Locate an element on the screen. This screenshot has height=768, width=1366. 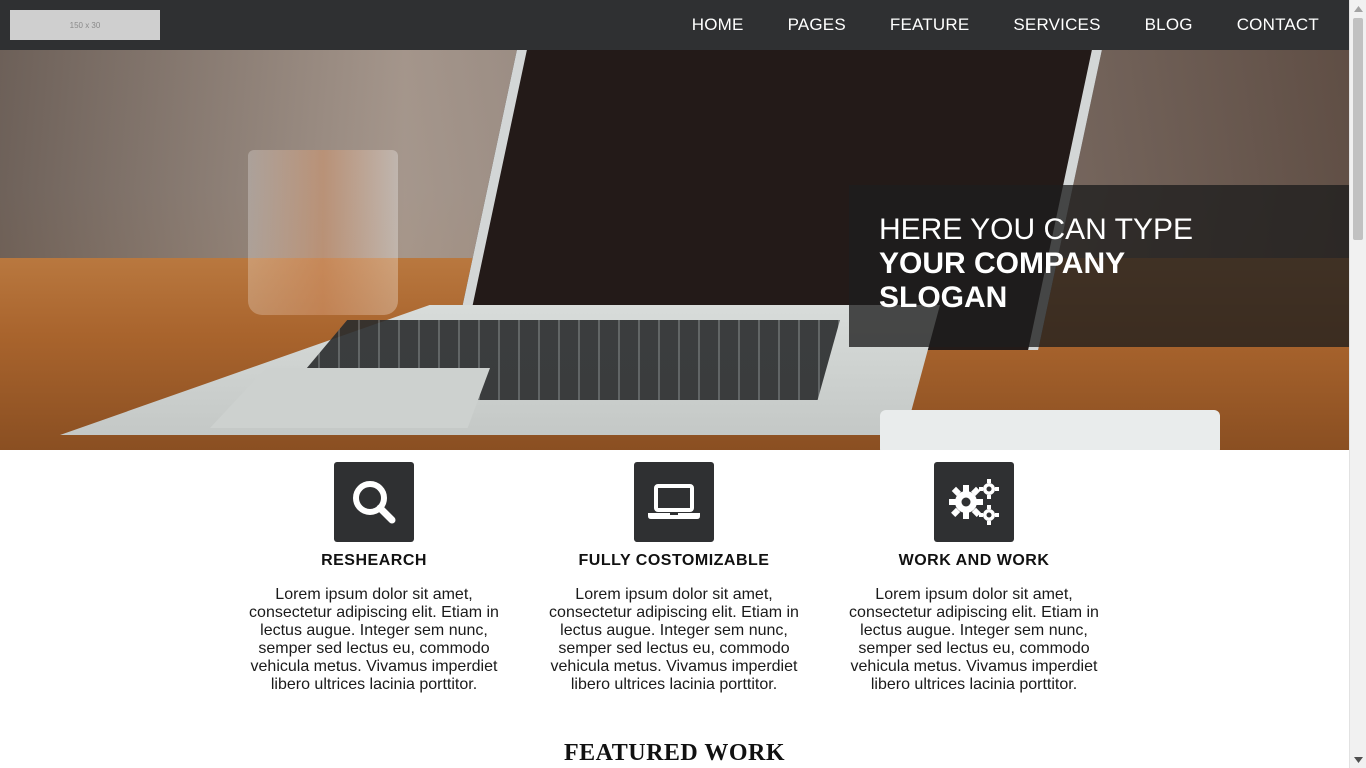
feature-title: RESHEARCH is located at coordinates (374, 560).